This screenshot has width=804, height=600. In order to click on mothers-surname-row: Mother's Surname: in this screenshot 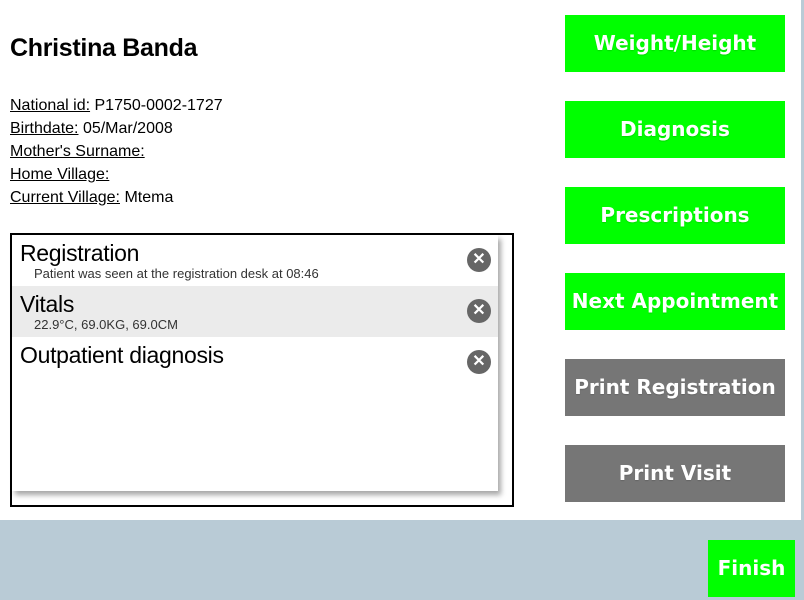, I will do `click(116, 151)`.